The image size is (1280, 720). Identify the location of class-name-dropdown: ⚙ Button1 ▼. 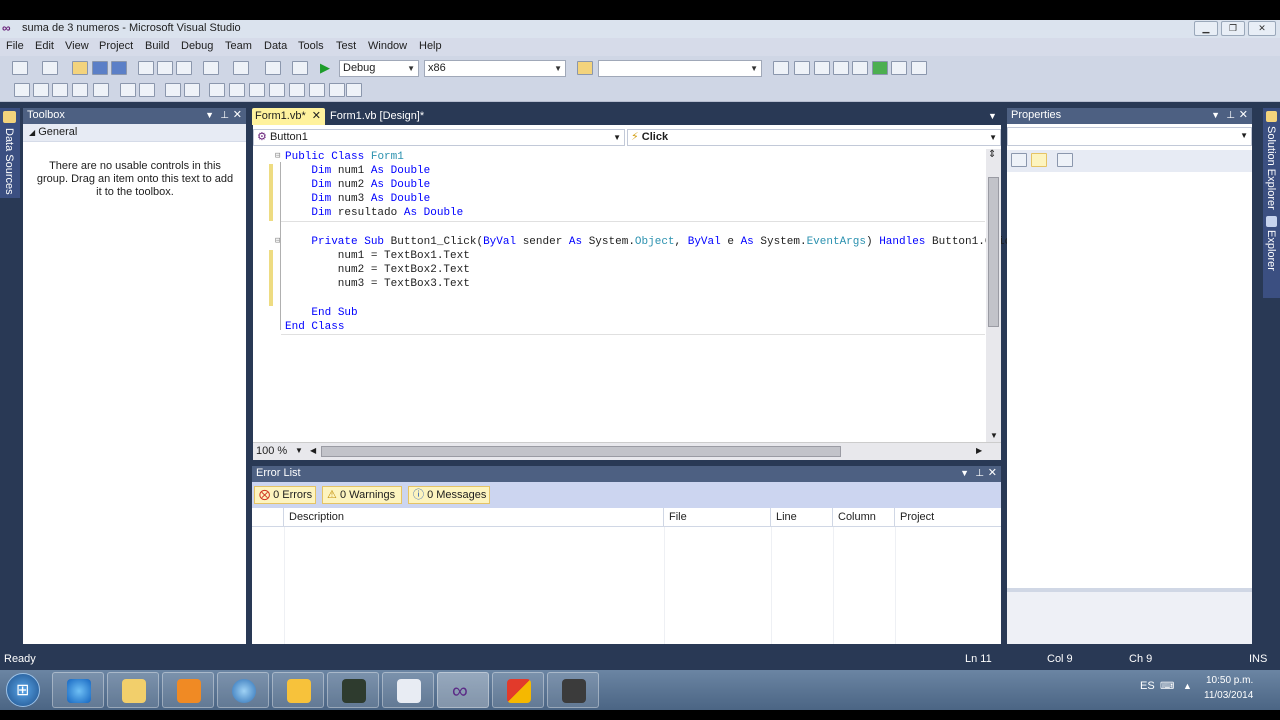
(439, 137).